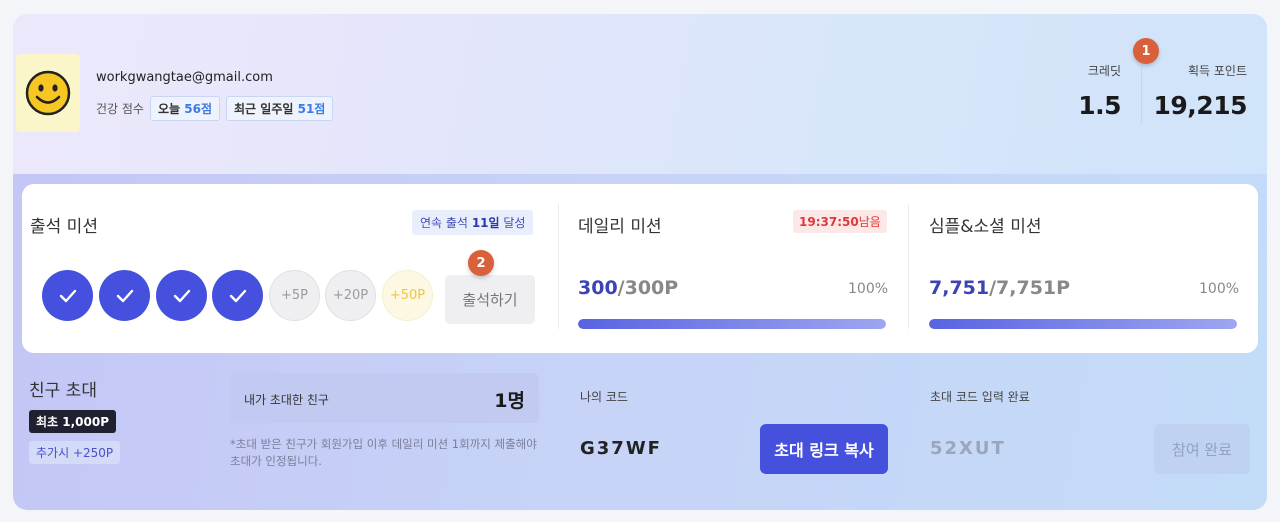  I want to click on social-progress-value: 7,751/7,751P, so click(999, 288).